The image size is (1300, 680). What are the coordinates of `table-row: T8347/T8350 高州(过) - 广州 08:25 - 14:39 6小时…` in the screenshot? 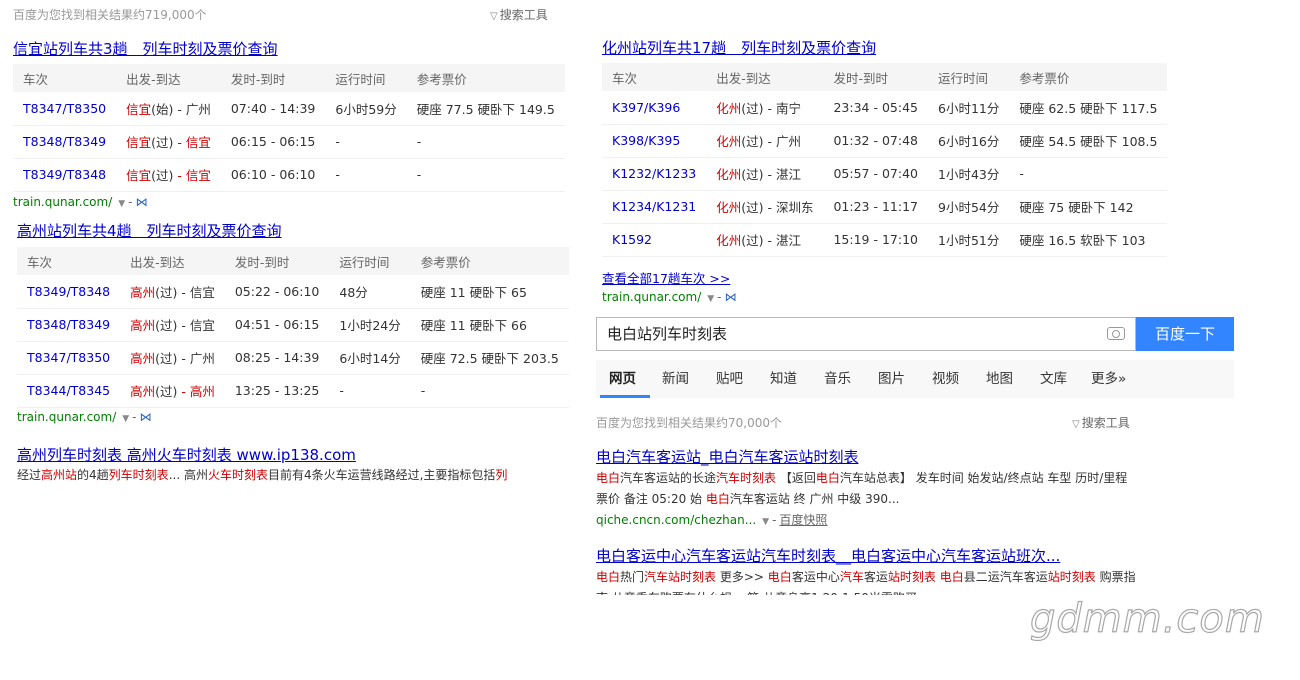 It's located at (293, 358).